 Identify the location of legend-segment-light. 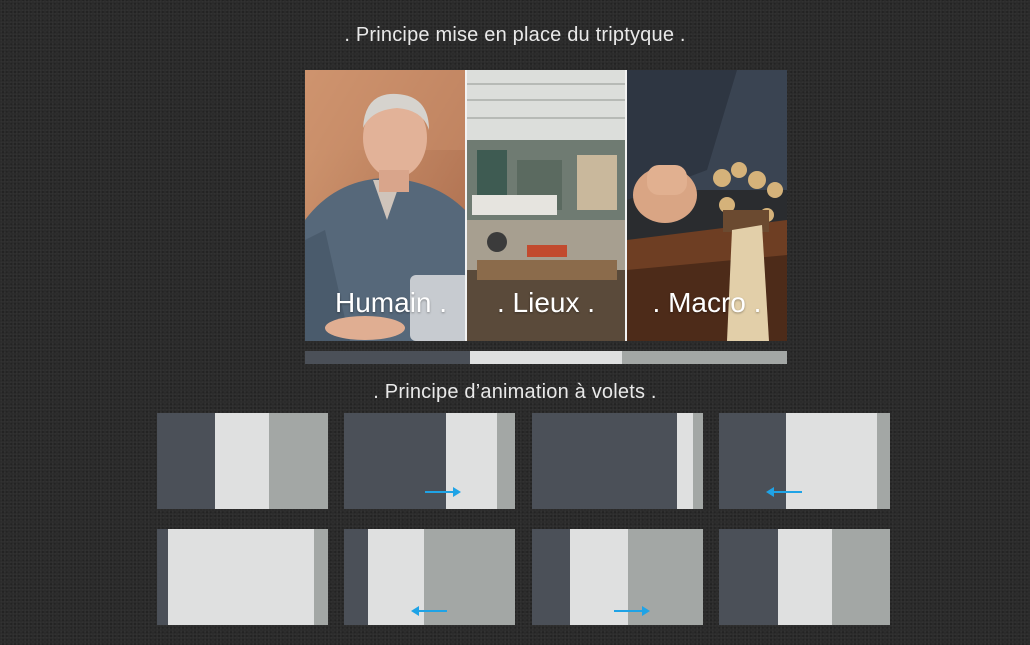
(546, 357).